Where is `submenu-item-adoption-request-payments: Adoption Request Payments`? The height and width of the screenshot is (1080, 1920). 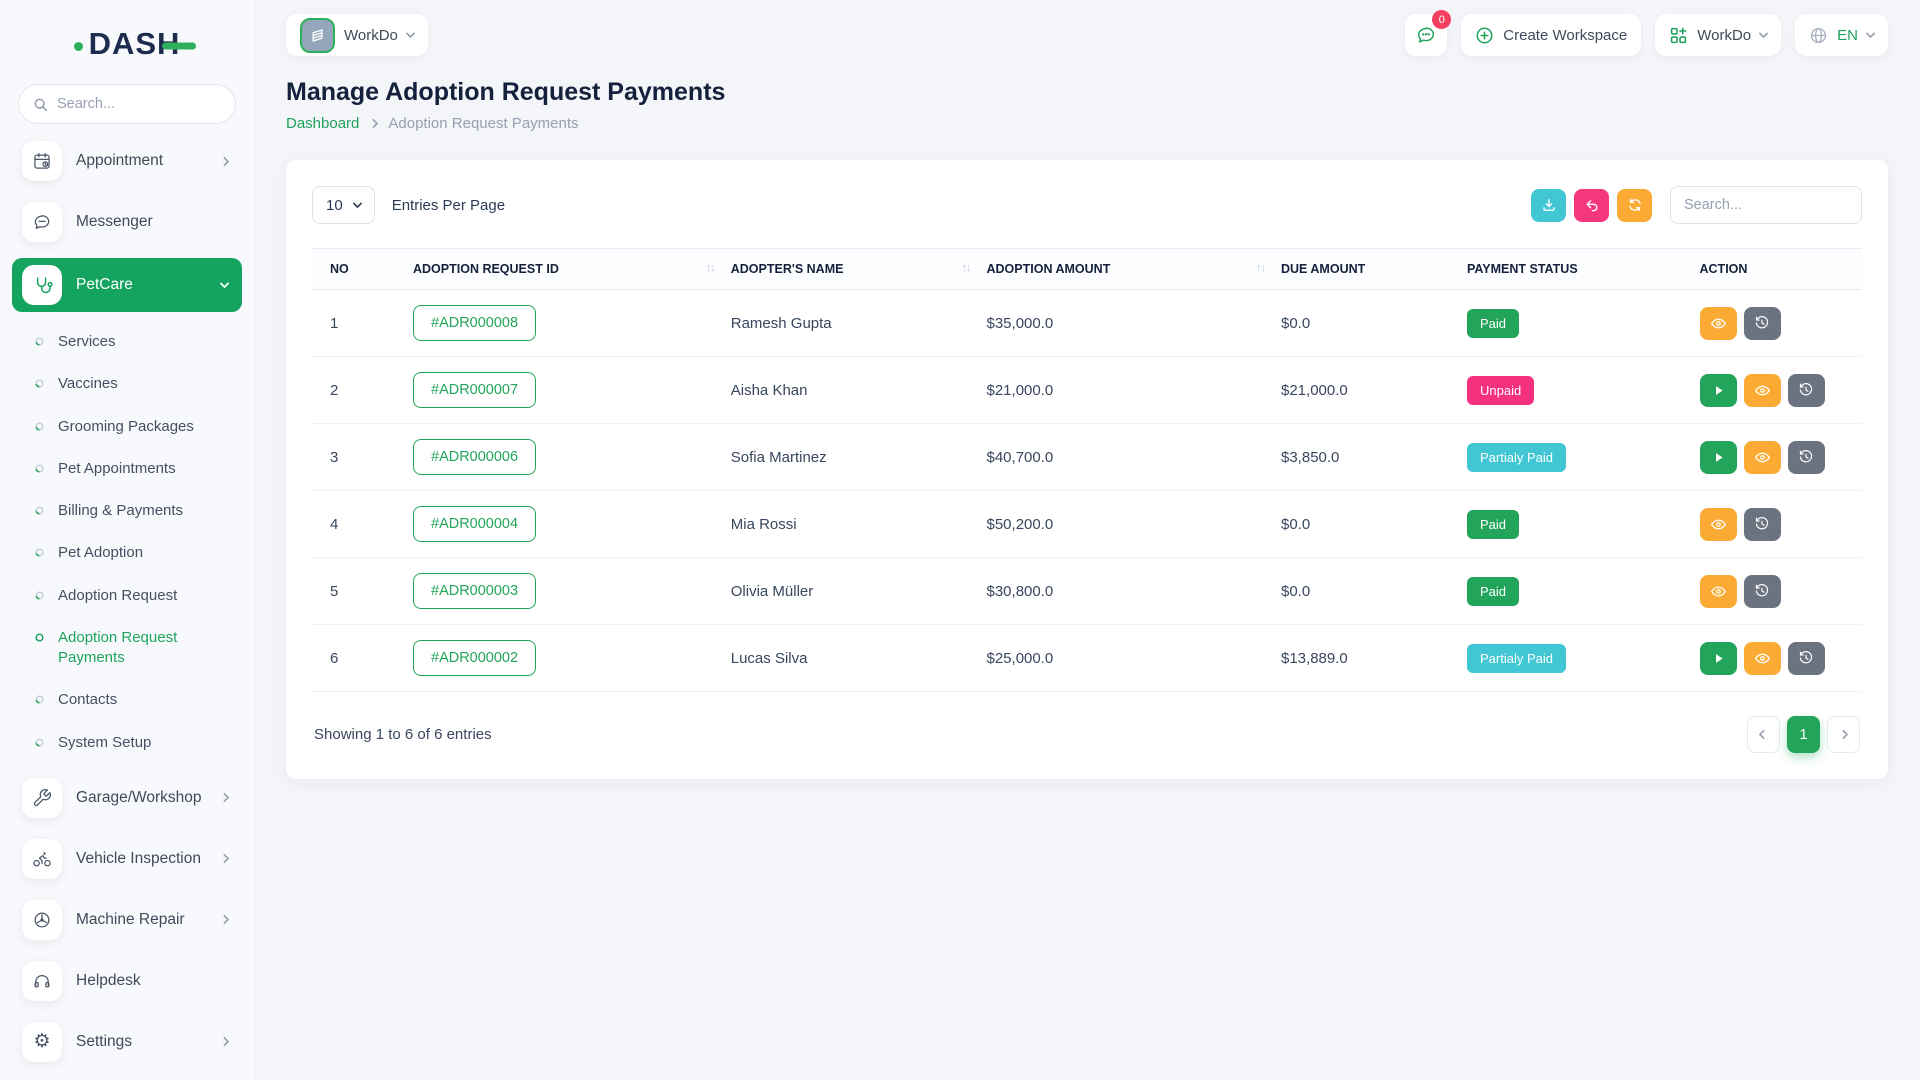
submenu-item-adoption-request-payments: Adoption Request Payments is located at coordinates (144, 648).